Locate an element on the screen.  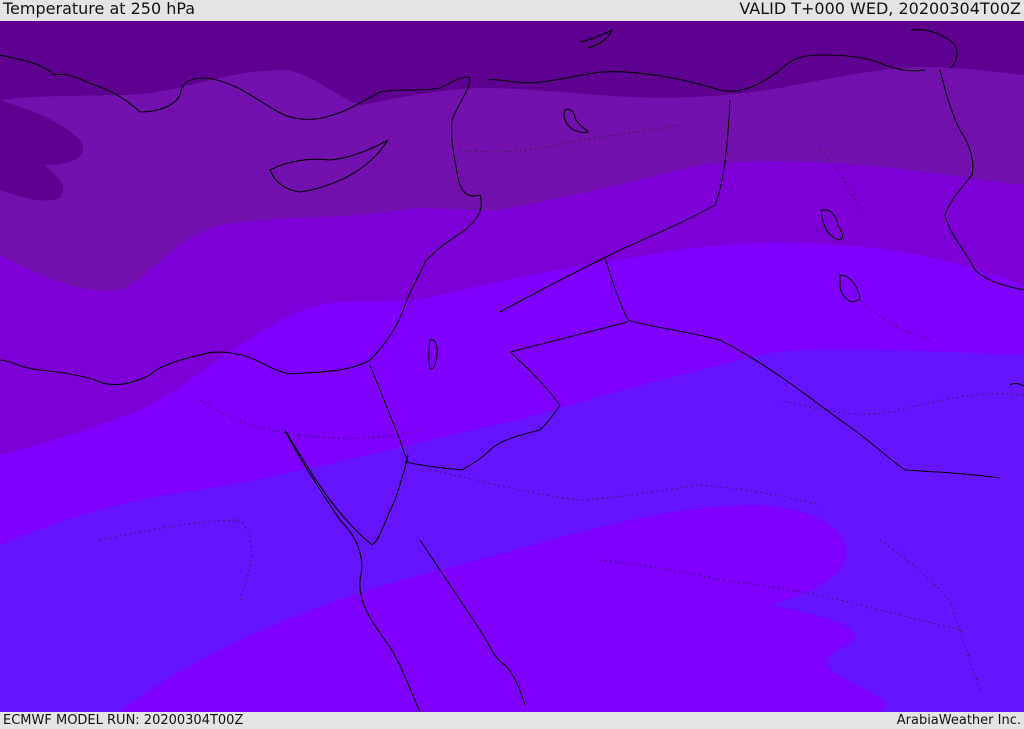
model-run-label: ECMWF MODEL RUN: 20200304T00Z is located at coordinates (123, 720).